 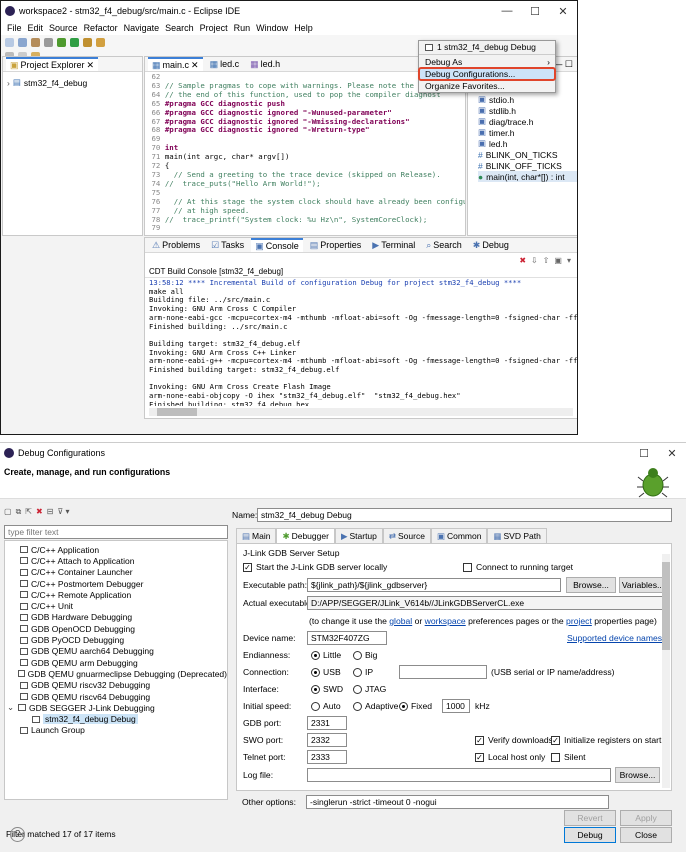 What do you see at coordinates (118, 628) in the screenshot?
I see `tree-item: GDB OpenOCD Debugging` at bounding box center [118, 628].